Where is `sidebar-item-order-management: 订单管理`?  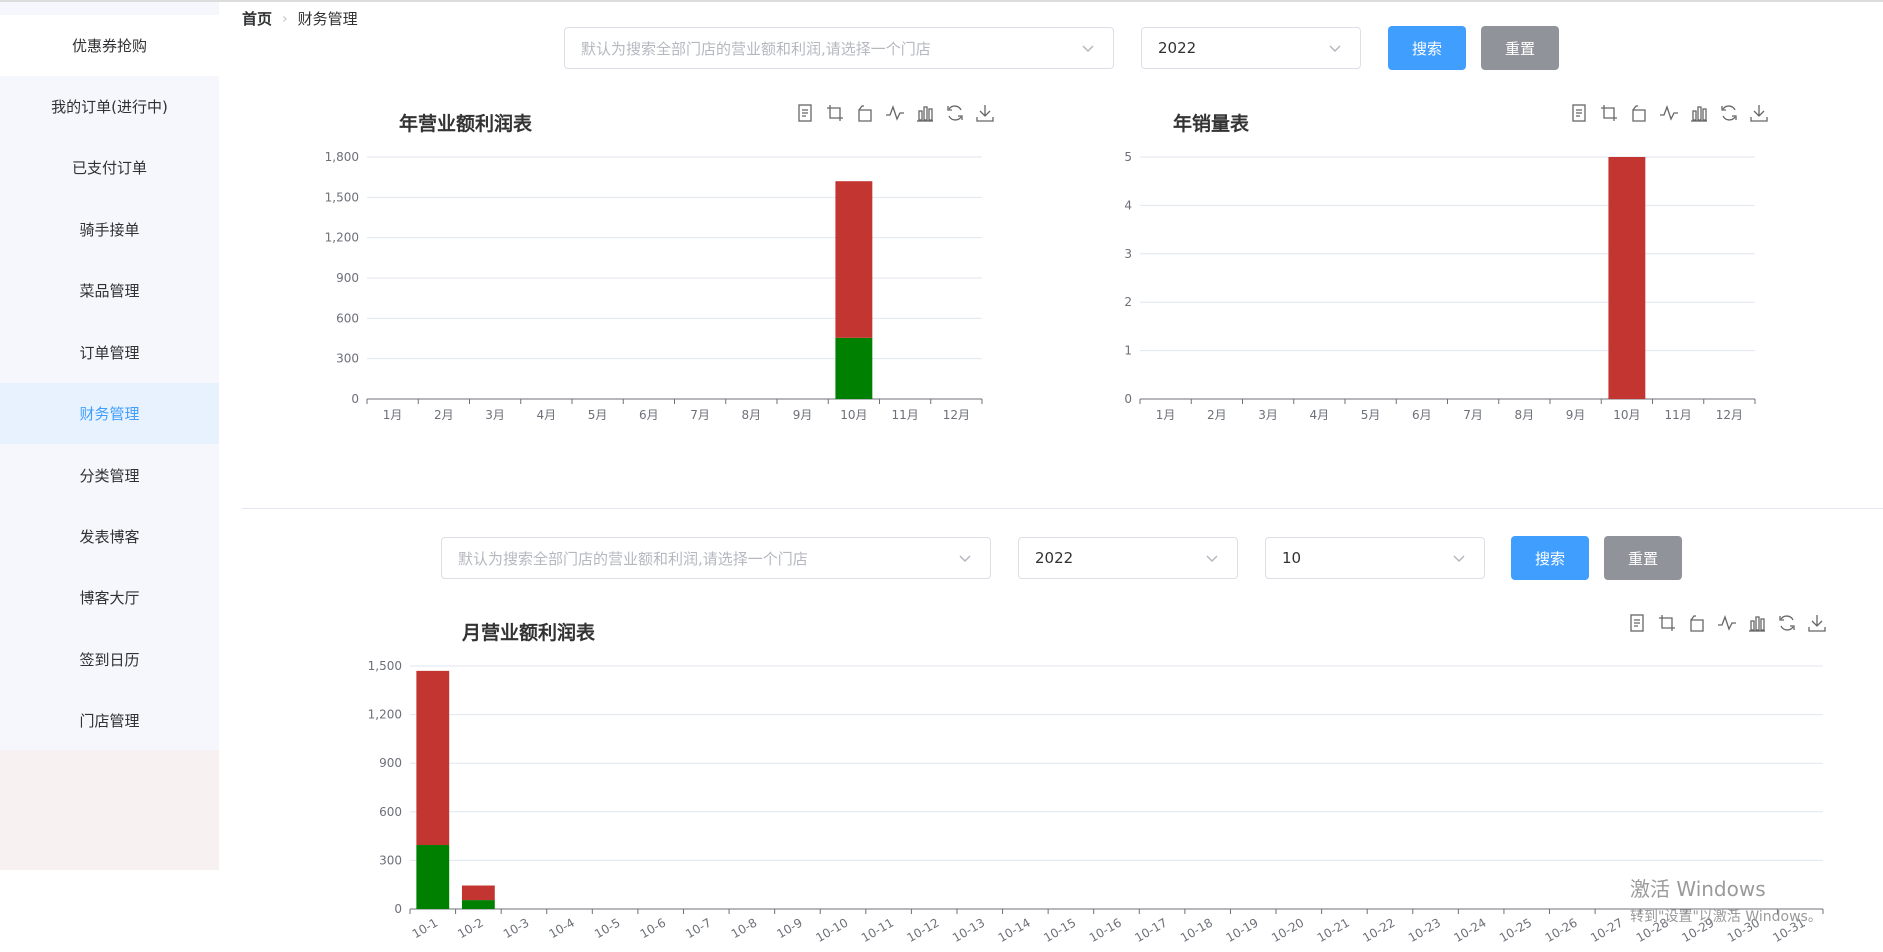
sidebar-item-order-management: 订单管理 is located at coordinates (109, 352).